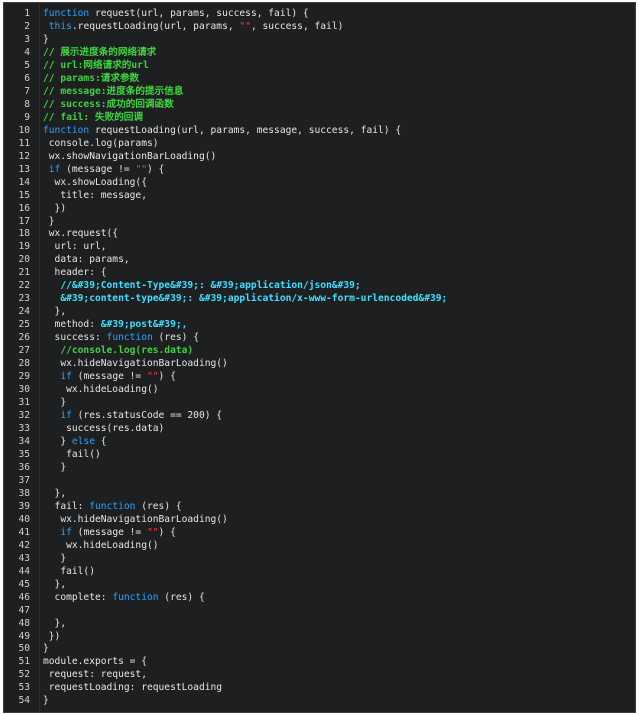  I want to click on line-number: 18, so click(24, 234).